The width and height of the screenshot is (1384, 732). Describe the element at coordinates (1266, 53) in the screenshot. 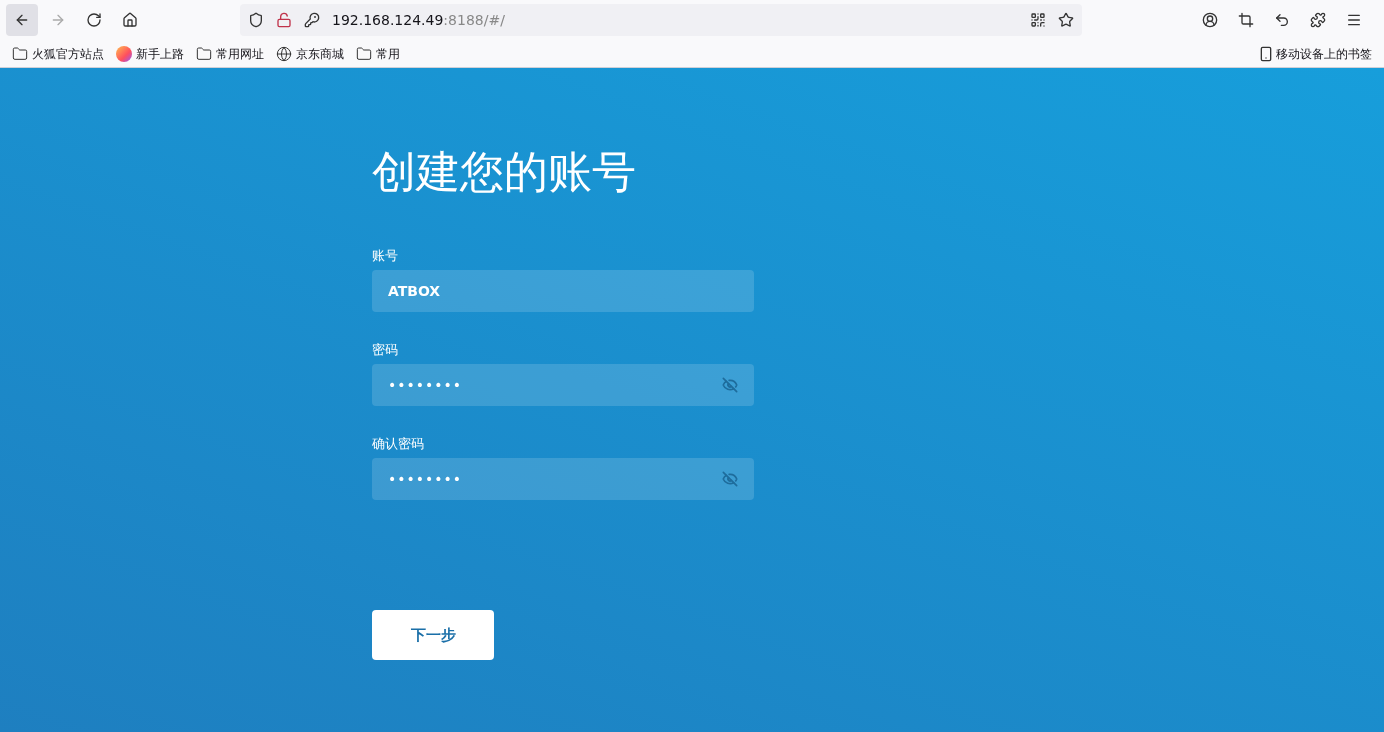

I see `phone-icon` at that location.